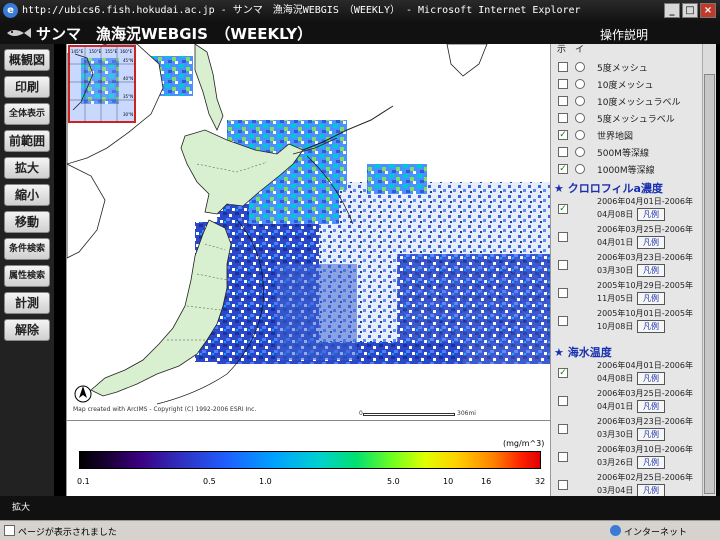 Image resolution: width=720 pixels, height=540 pixels. I want to click on layer-row: ✓ 1000M等深線, so click(626, 170).